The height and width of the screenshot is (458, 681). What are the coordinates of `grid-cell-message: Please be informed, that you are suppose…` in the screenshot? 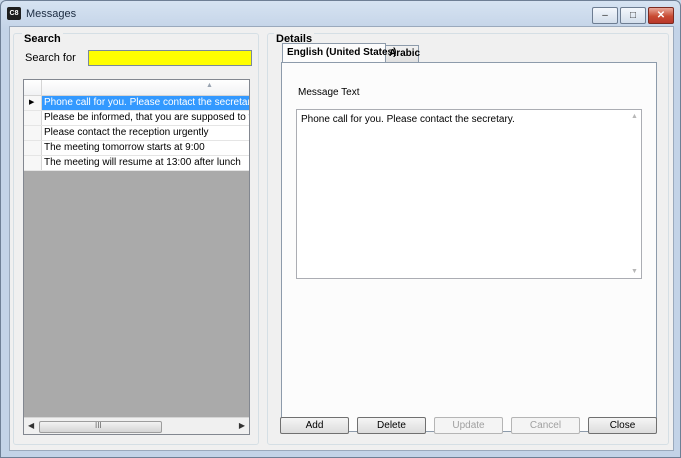 It's located at (146, 117).